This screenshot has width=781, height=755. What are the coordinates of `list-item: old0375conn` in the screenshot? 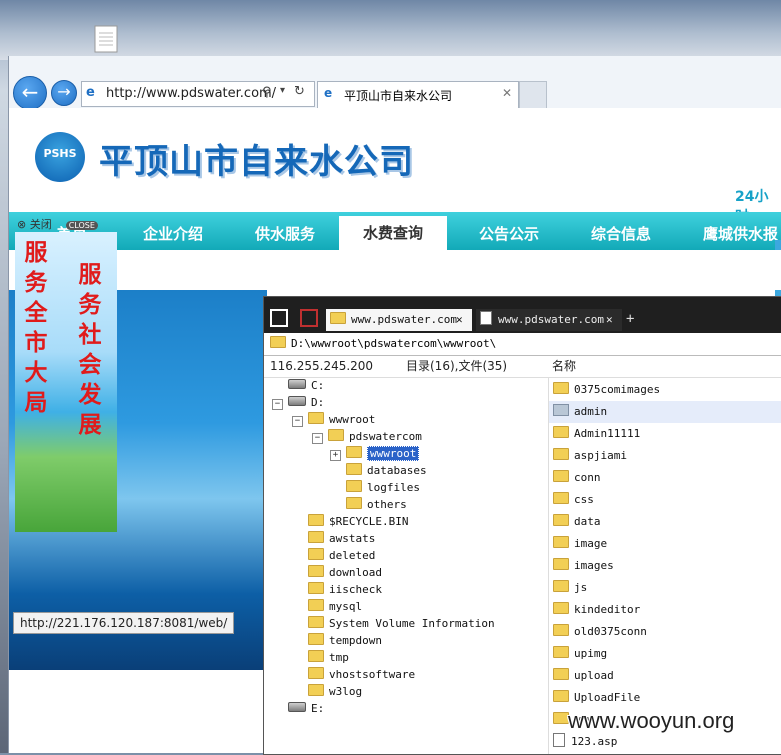 It's located at (665, 632).